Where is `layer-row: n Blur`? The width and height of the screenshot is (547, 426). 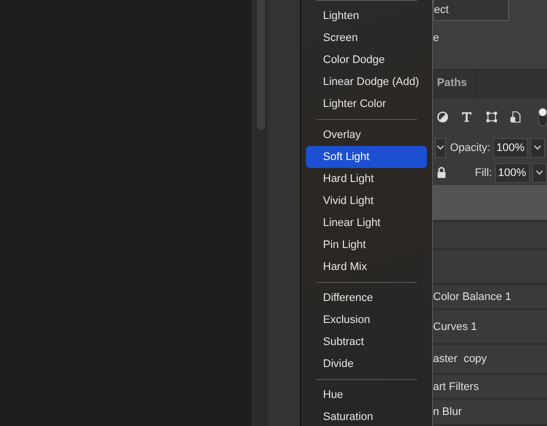 layer-row: n Blur is located at coordinates (490, 413).